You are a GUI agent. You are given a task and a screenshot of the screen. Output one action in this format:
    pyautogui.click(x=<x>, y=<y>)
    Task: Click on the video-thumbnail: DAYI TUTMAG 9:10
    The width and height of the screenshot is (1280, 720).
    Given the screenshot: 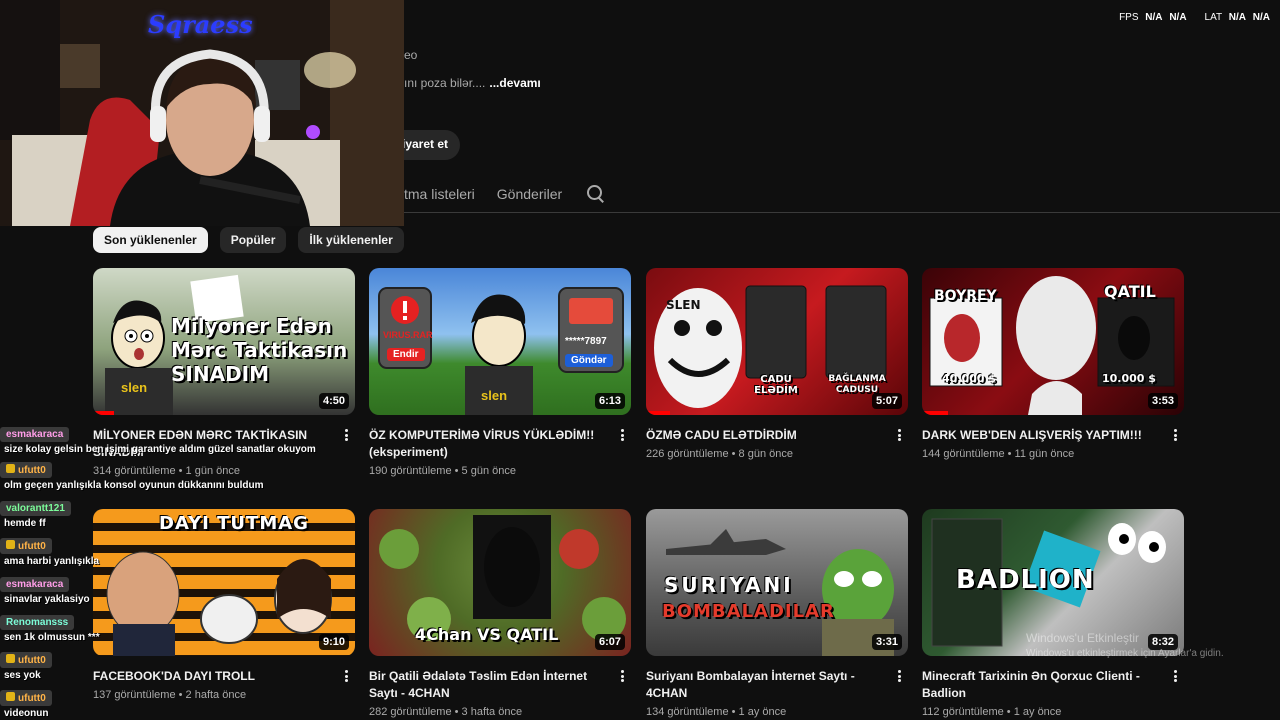 What is the action you would take?
    pyautogui.click(x=224, y=582)
    